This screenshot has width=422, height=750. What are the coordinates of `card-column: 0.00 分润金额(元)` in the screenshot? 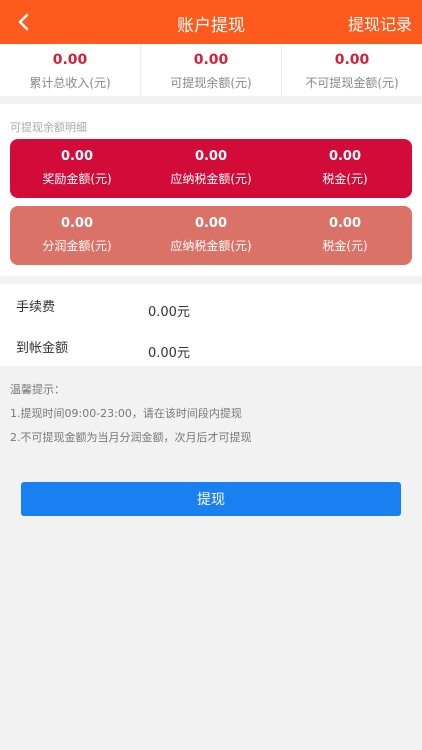 It's located at (77, 235).